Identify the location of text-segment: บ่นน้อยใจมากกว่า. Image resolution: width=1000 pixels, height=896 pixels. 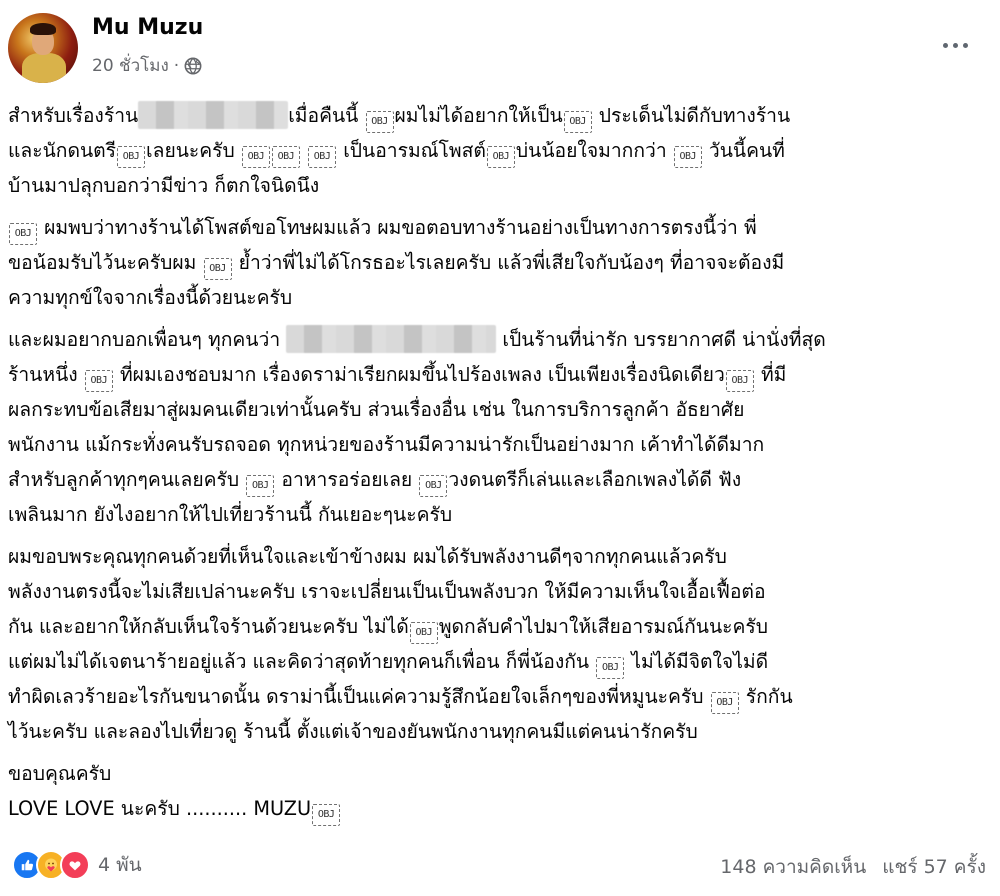
(594, 150).